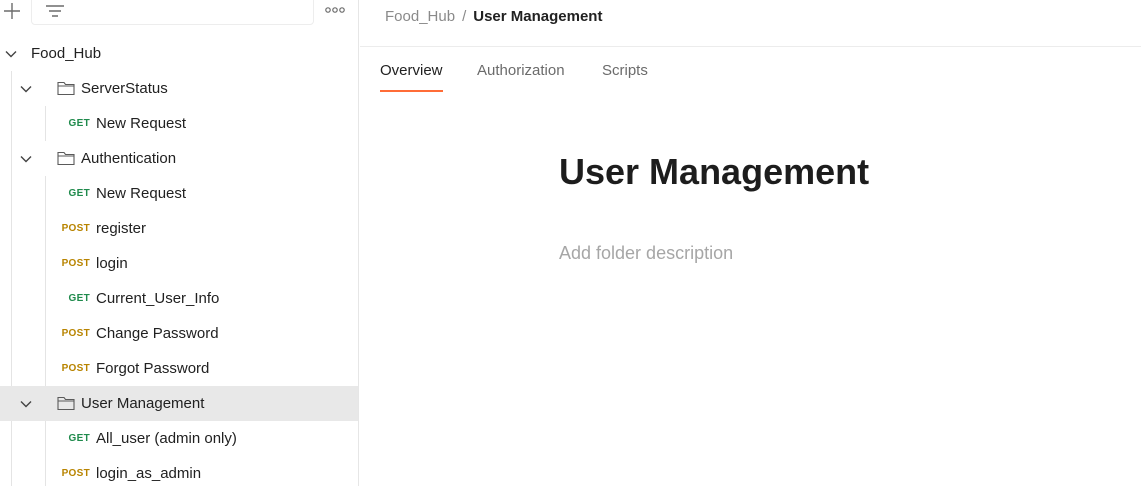 This screenshot has width=1141, height=486. I want to click on tree-folder-serverstatus: ServerStatus, so click(179, 88).